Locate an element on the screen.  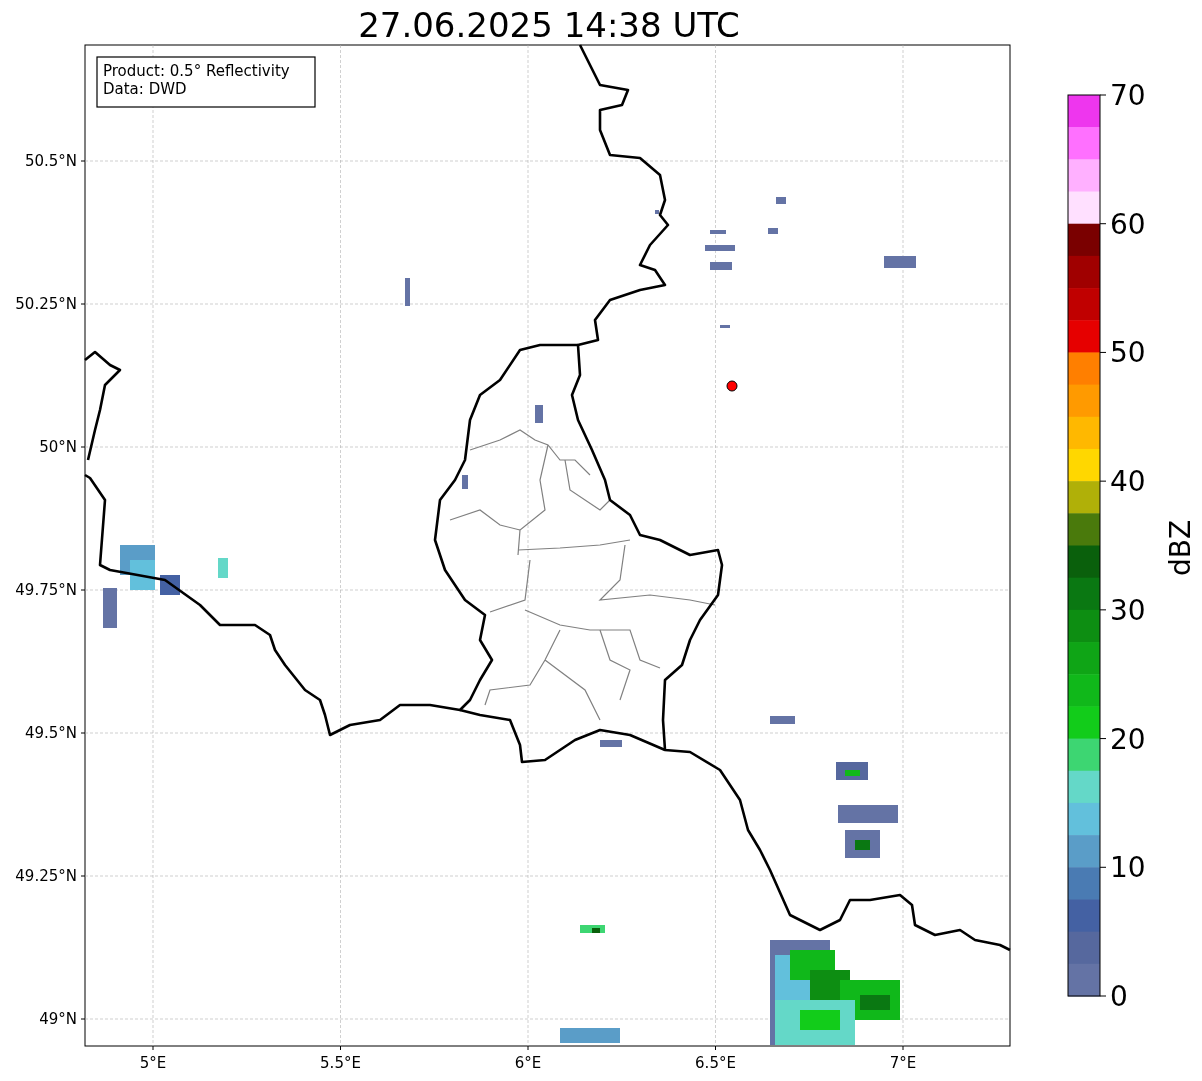
location-marker-icon is located at coordinates (732, 386).